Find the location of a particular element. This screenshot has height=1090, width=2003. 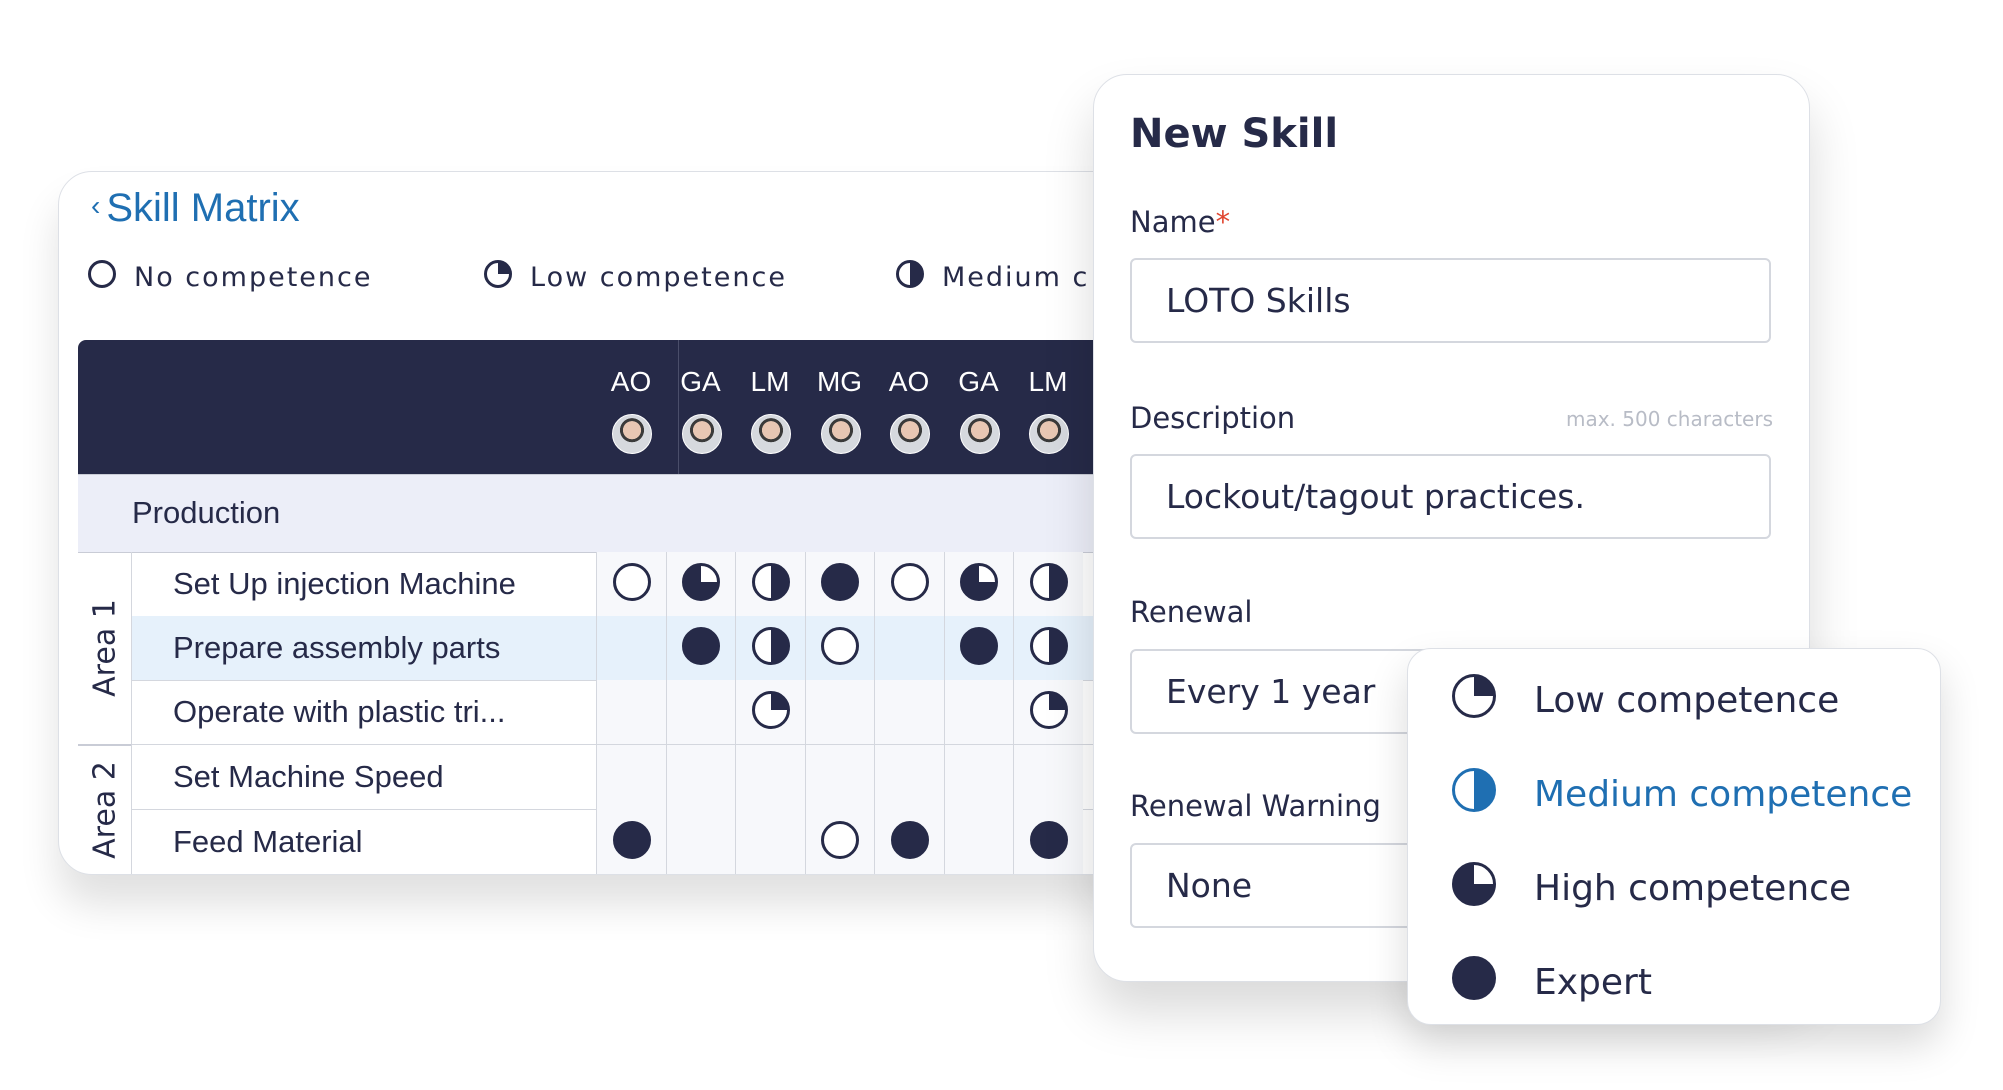

skill-row: Set Machine Speed is located at coordinates (655, 777).